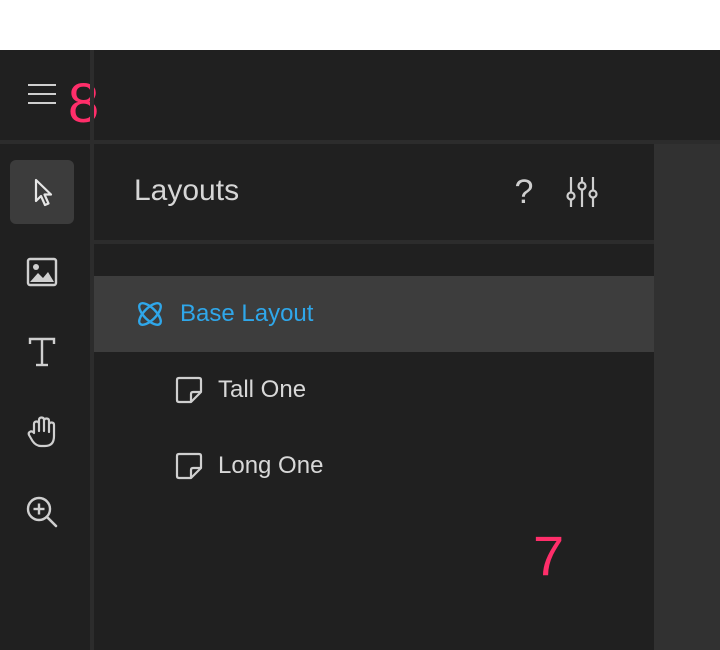 This screenshot has width=720, height=650. I want to click on hamburger-menu-button, so click(42, 94).